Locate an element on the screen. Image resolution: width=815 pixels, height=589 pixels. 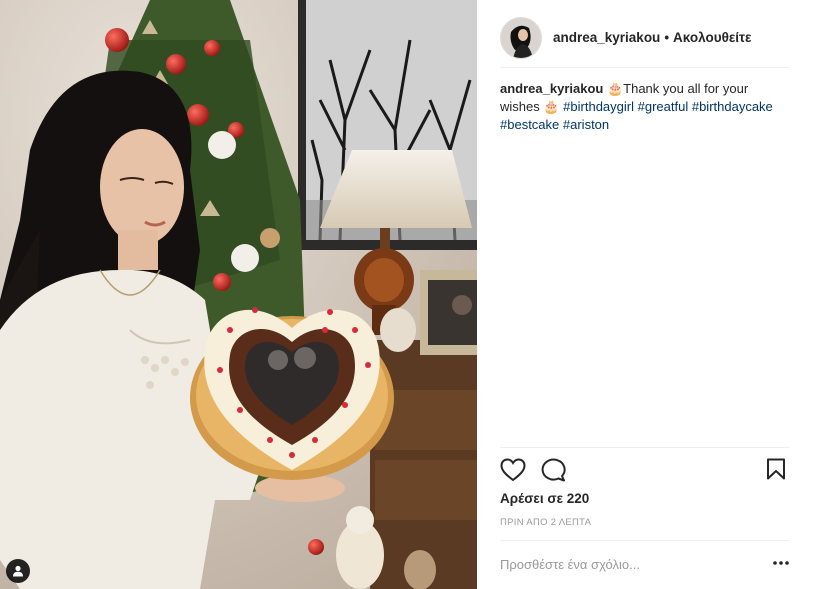
avatar is located at coordinates (521, 37).